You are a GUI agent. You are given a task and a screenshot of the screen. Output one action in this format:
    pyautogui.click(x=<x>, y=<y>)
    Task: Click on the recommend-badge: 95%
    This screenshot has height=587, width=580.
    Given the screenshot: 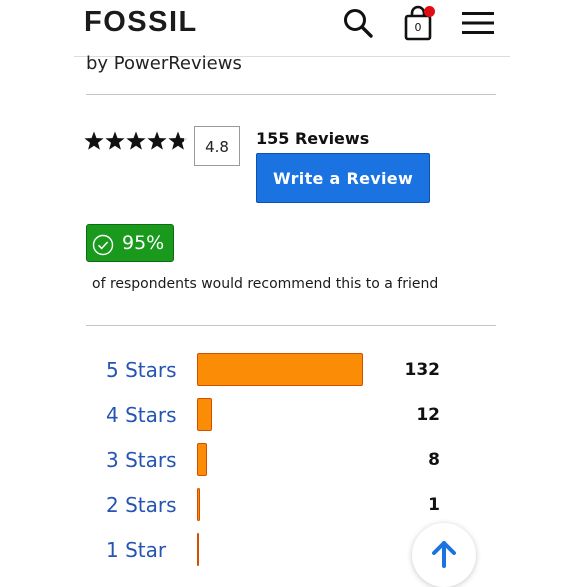 What is the action you would take?
    pyautogui.click(x=130, y=243)
    